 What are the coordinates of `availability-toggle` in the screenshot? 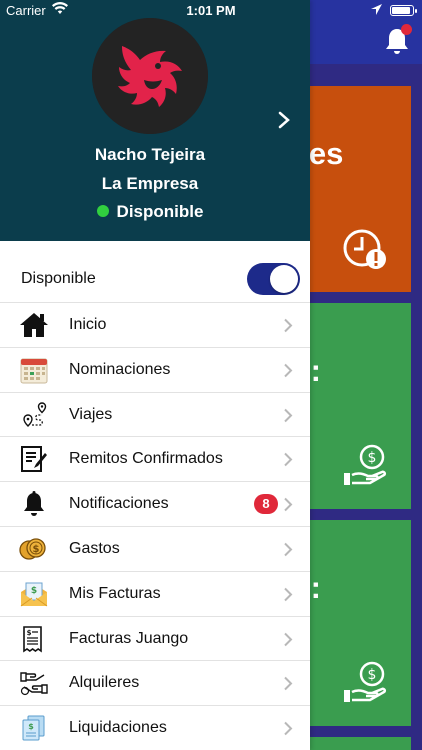 It's located at (273, 279).